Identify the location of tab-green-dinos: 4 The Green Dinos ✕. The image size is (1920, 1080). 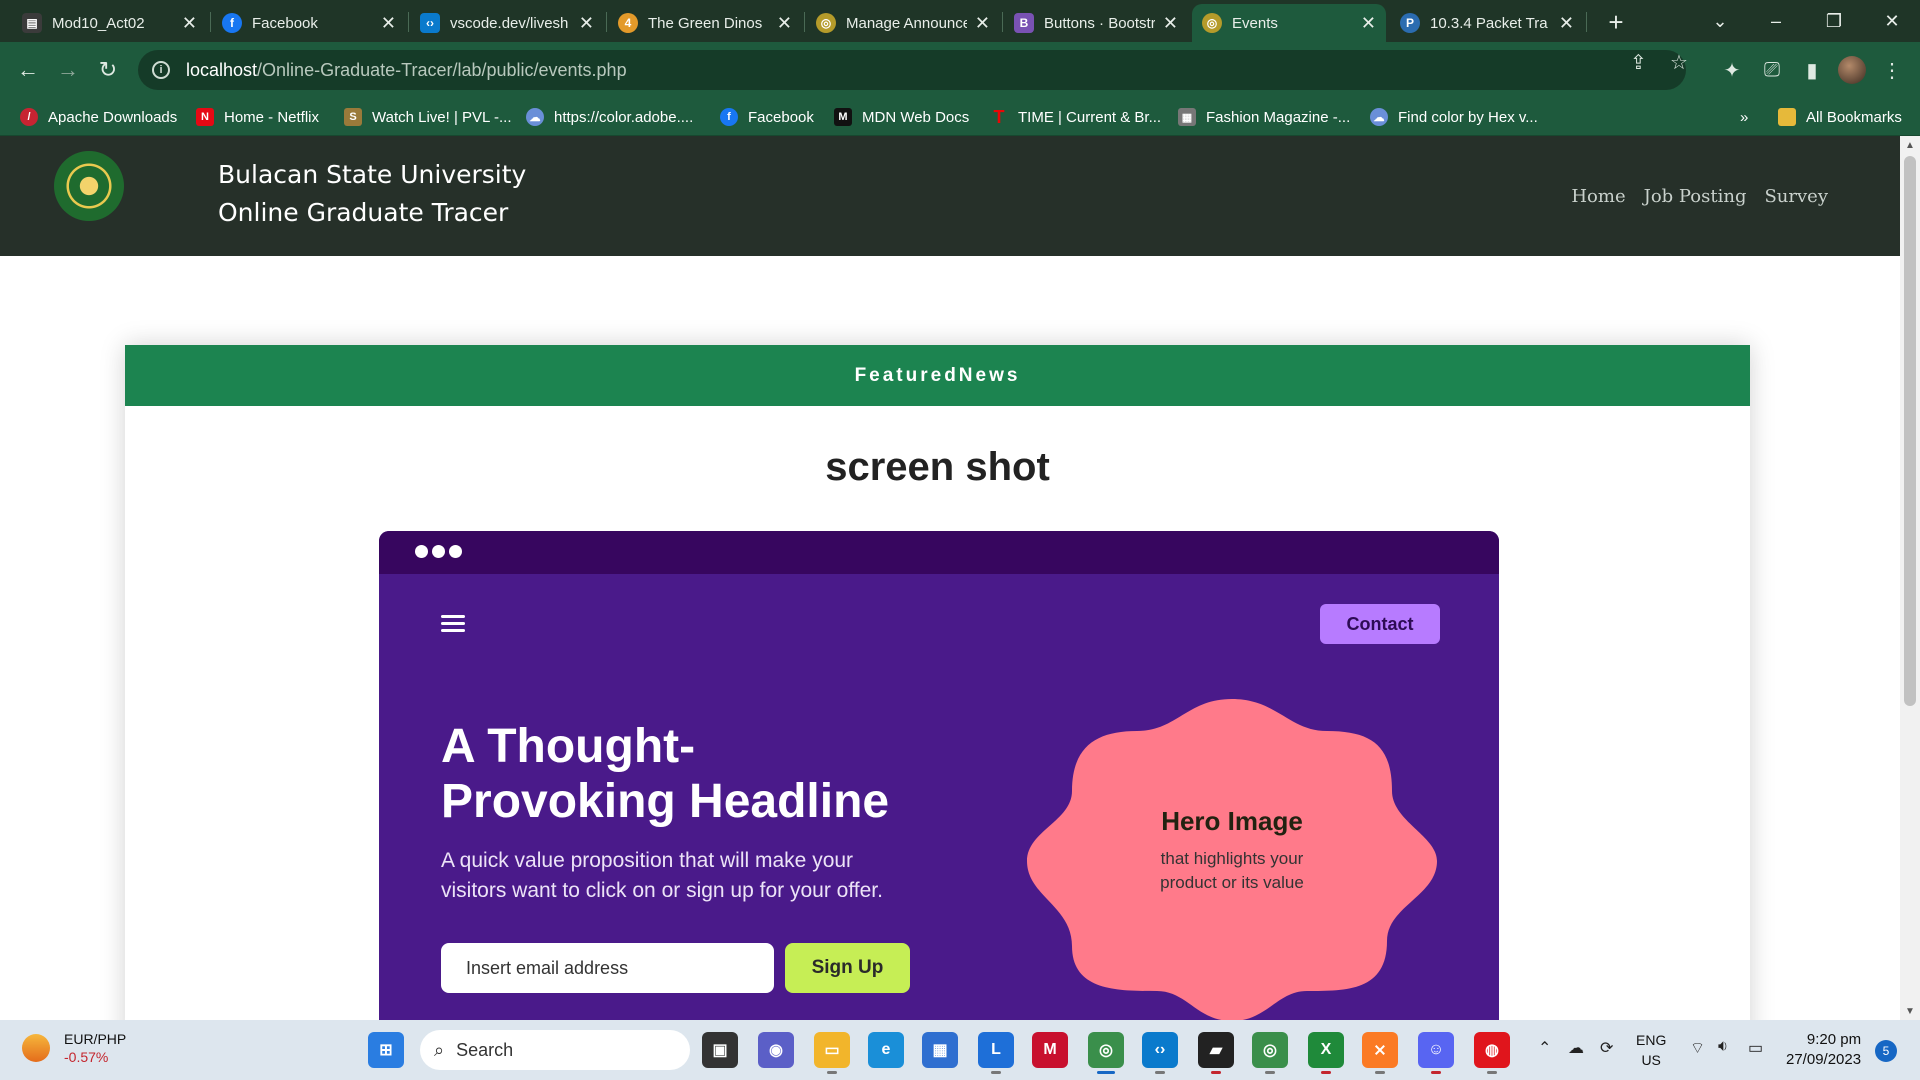
(705, 23).